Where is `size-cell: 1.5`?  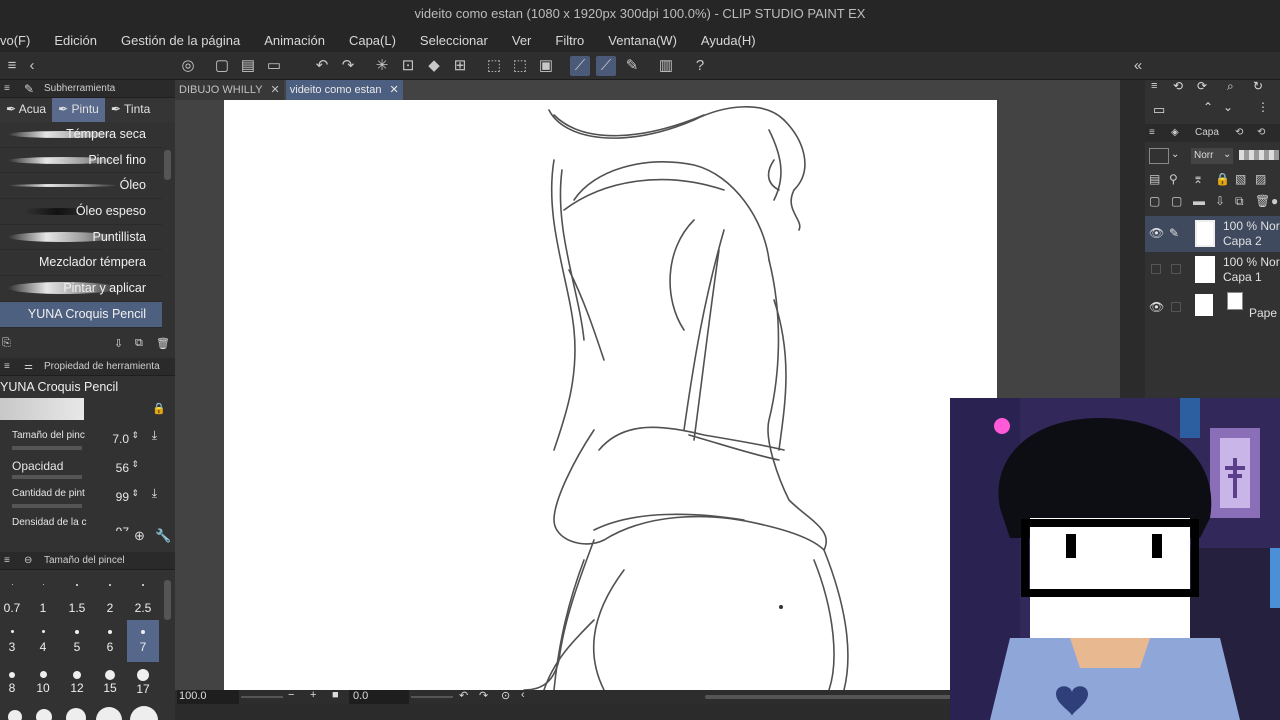 size-cell: 1.5 is located at coordinates (77, 599).